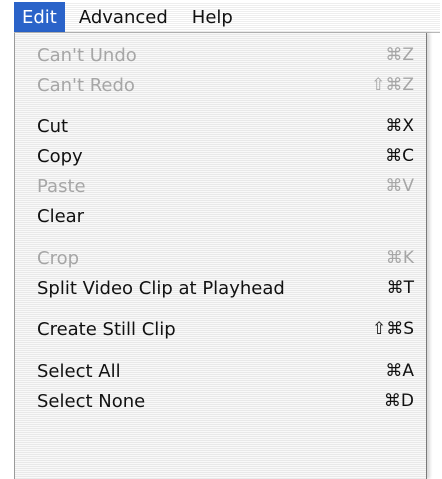 This screenshot has width=442, height=479. I want to click on menu-item-shortcut: ⌘D, so click(398, 401).